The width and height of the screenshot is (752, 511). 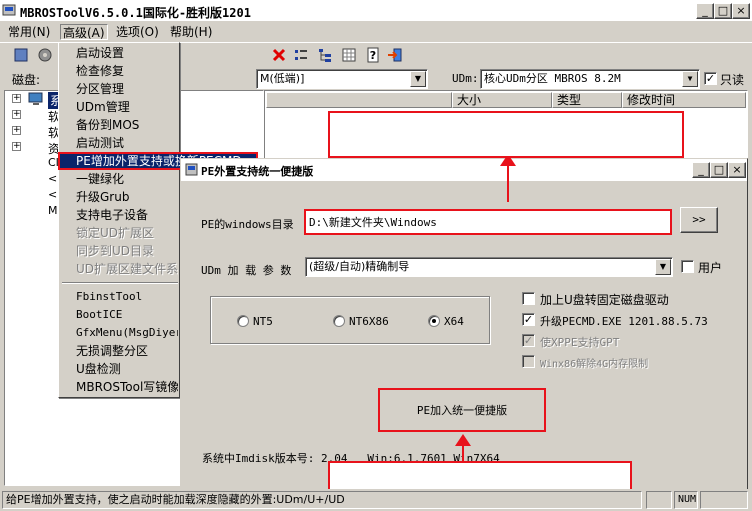 What do you see at coordinates (732, 80) in the screenshot?
I see `readonly-label: 只读` at bounding box center [732, 80].